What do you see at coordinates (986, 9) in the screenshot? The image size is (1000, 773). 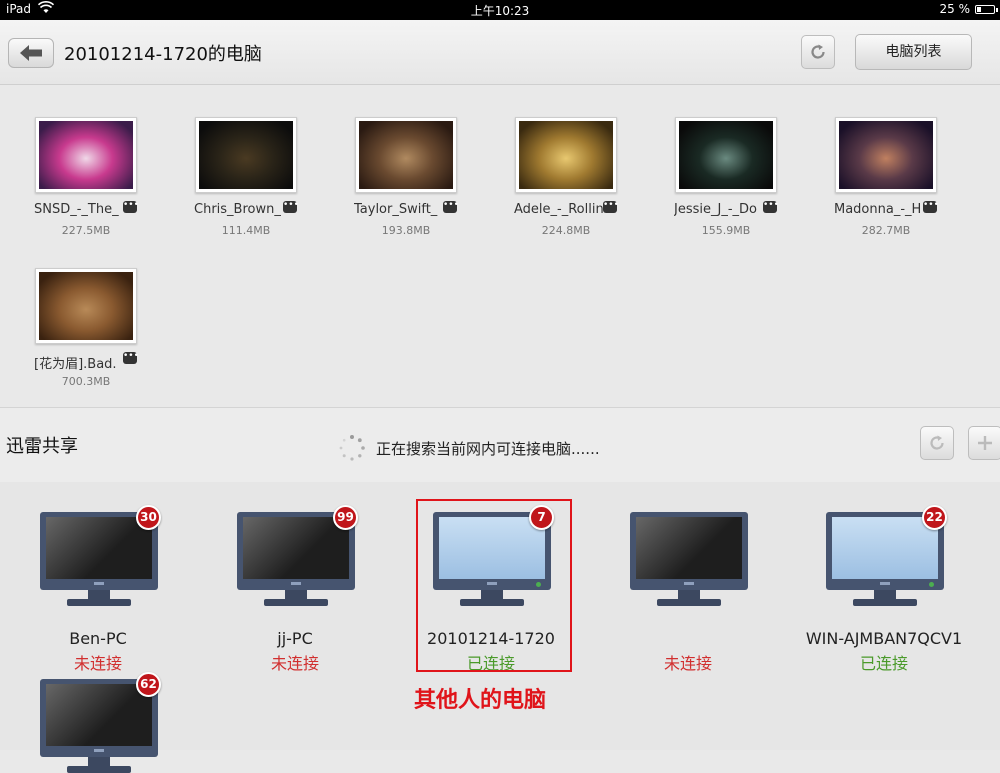 I see `battery-icon` at bounding box center [986, 9].